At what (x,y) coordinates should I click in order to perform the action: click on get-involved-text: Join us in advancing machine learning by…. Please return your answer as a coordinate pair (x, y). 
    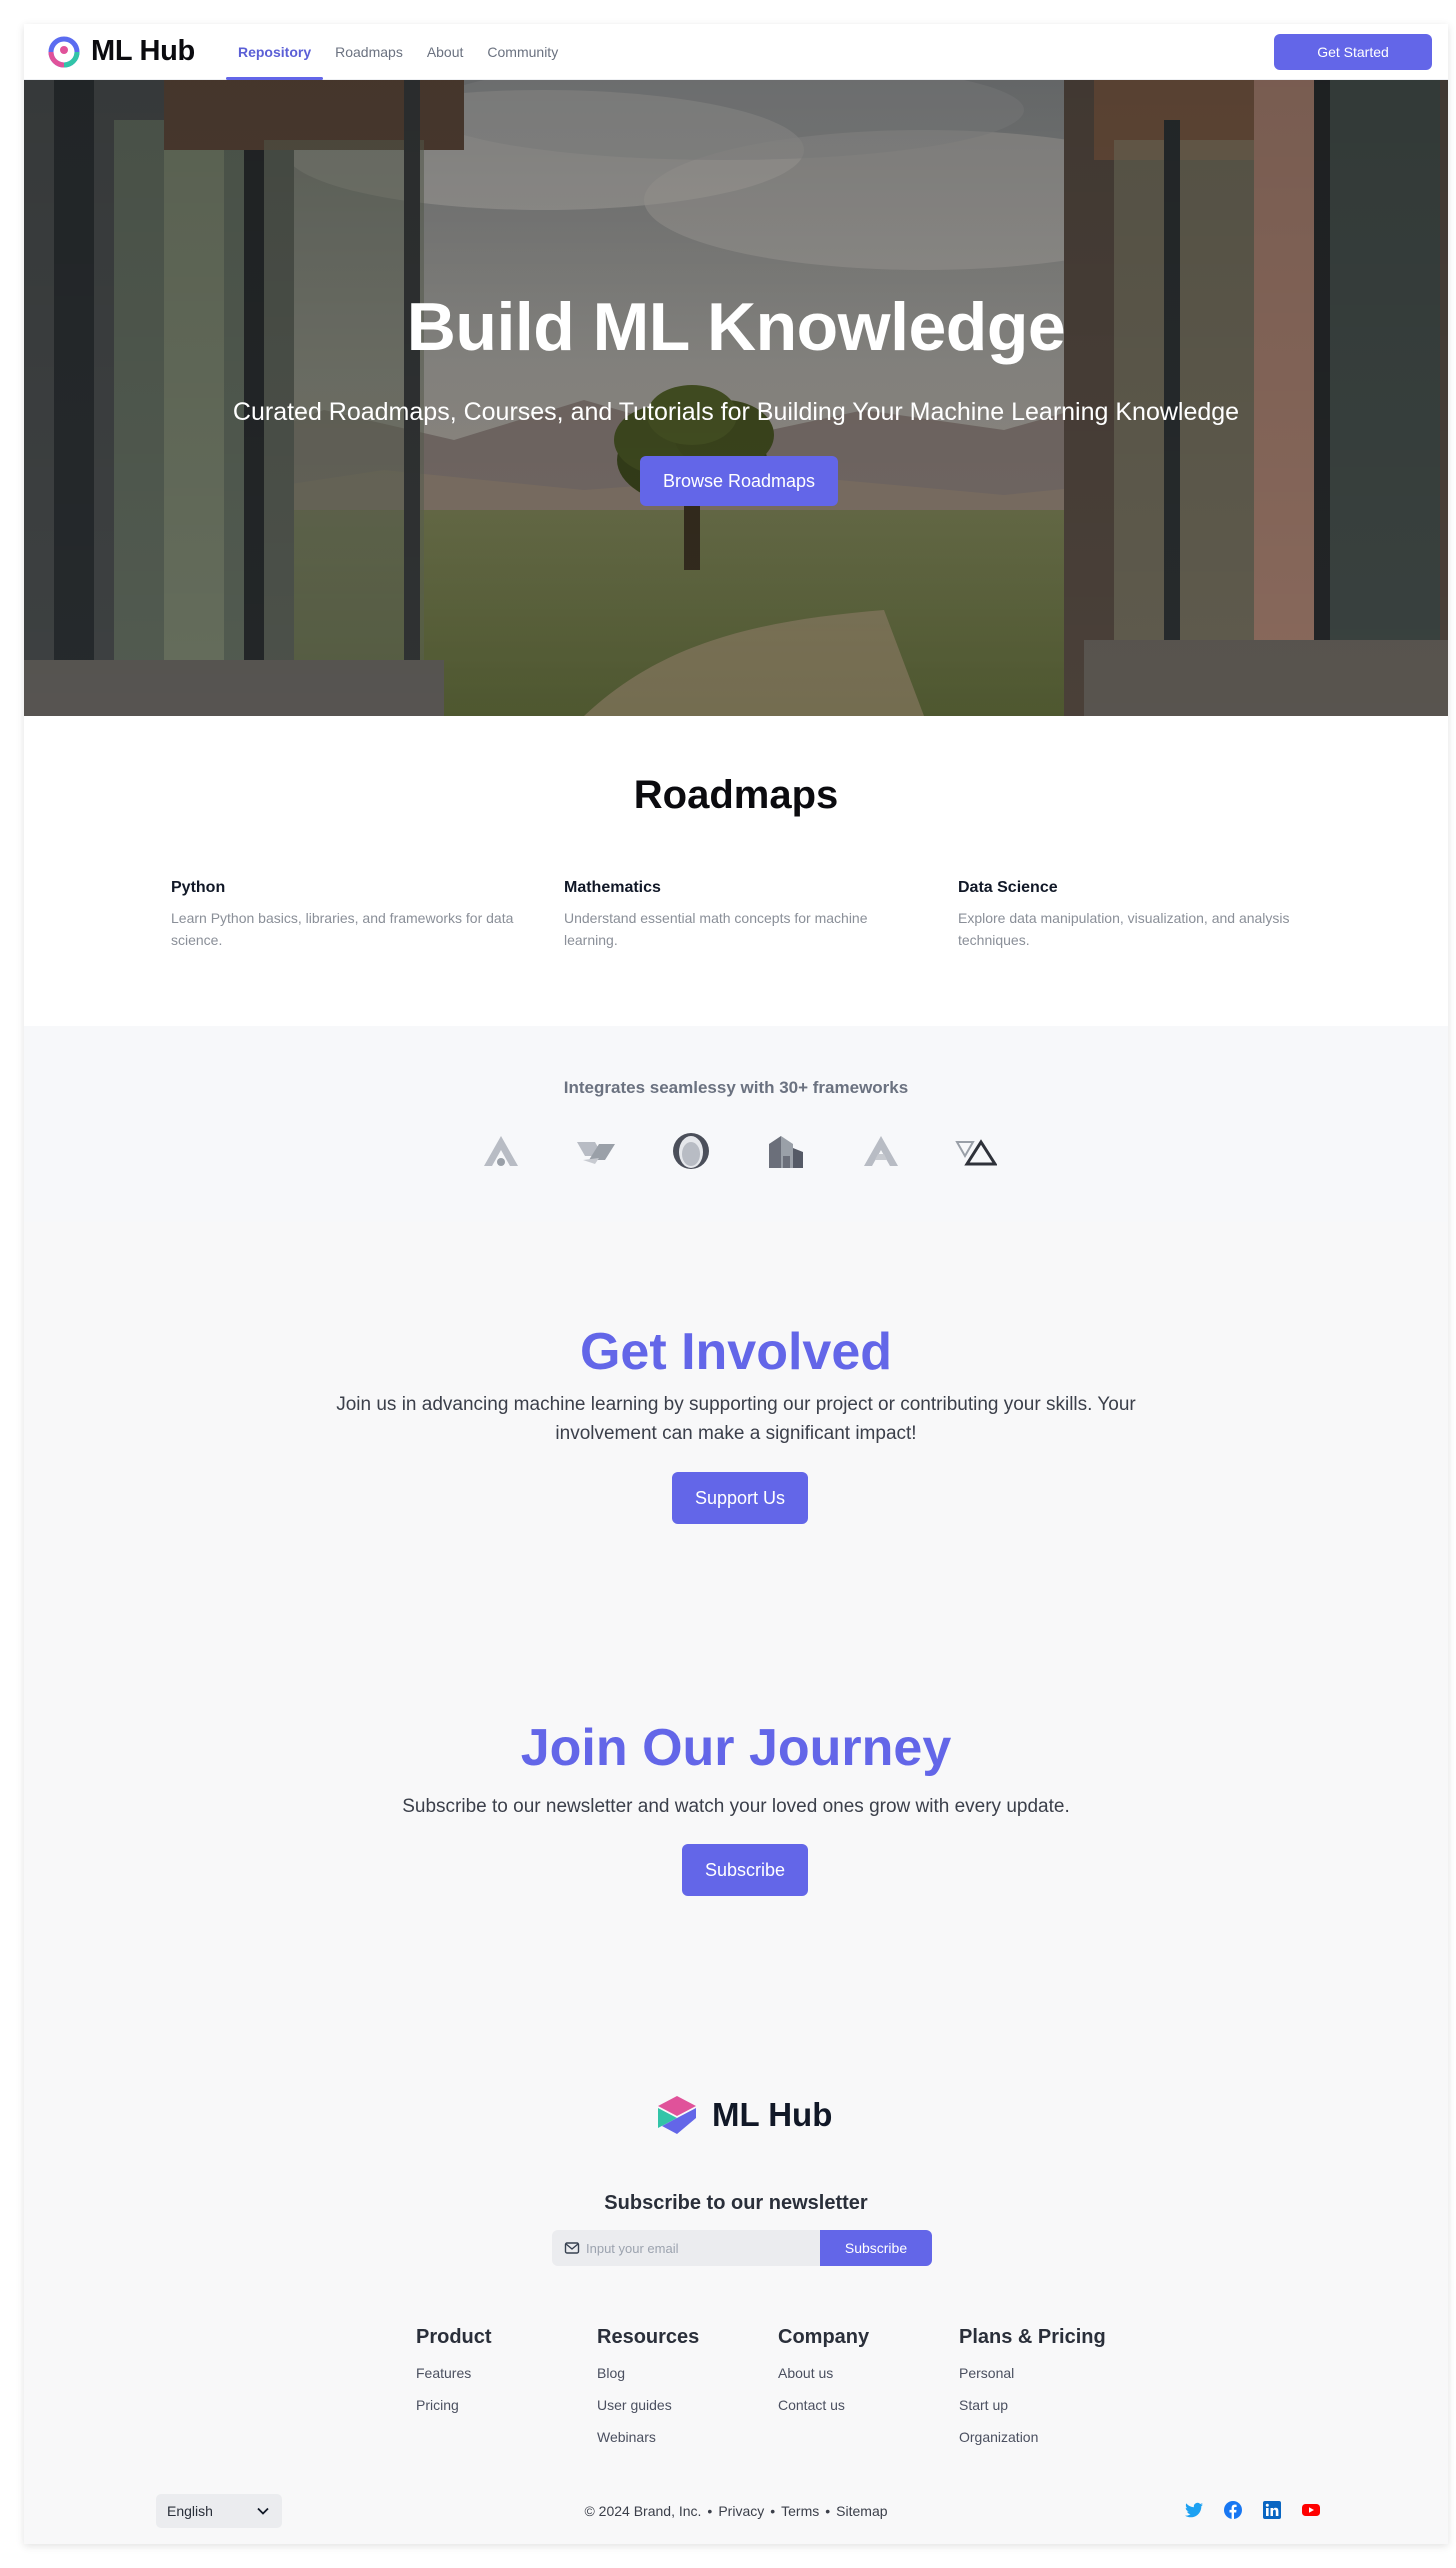
    Looking at the image, I should click on (736, 1419).